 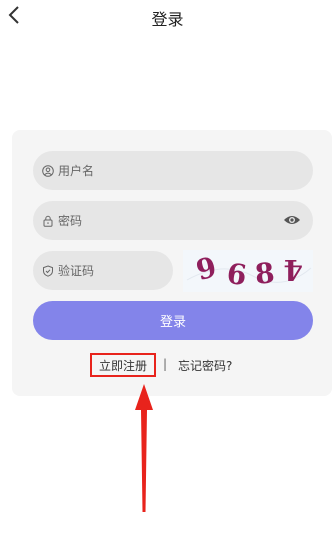 What do you see at coordinates (205, 365) in the screenshot?
I see `forgot-password-link: 忘记密码?` at bounding box center [205, 365].